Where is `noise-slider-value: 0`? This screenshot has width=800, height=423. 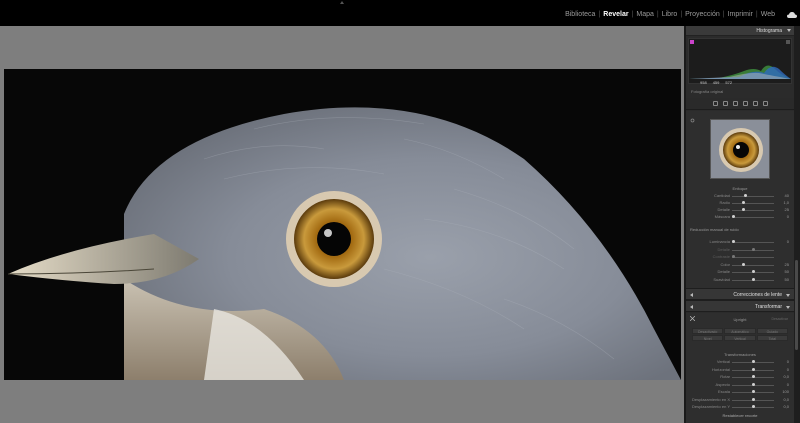 noise-slider-value: 0 is located at coordinates (788, 241).